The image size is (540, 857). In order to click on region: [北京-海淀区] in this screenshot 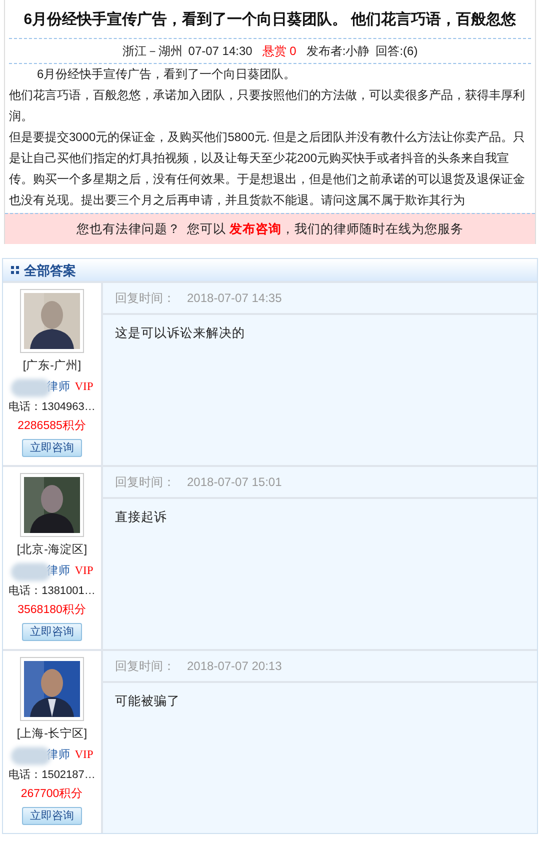, I will do `click(52, 550)`.